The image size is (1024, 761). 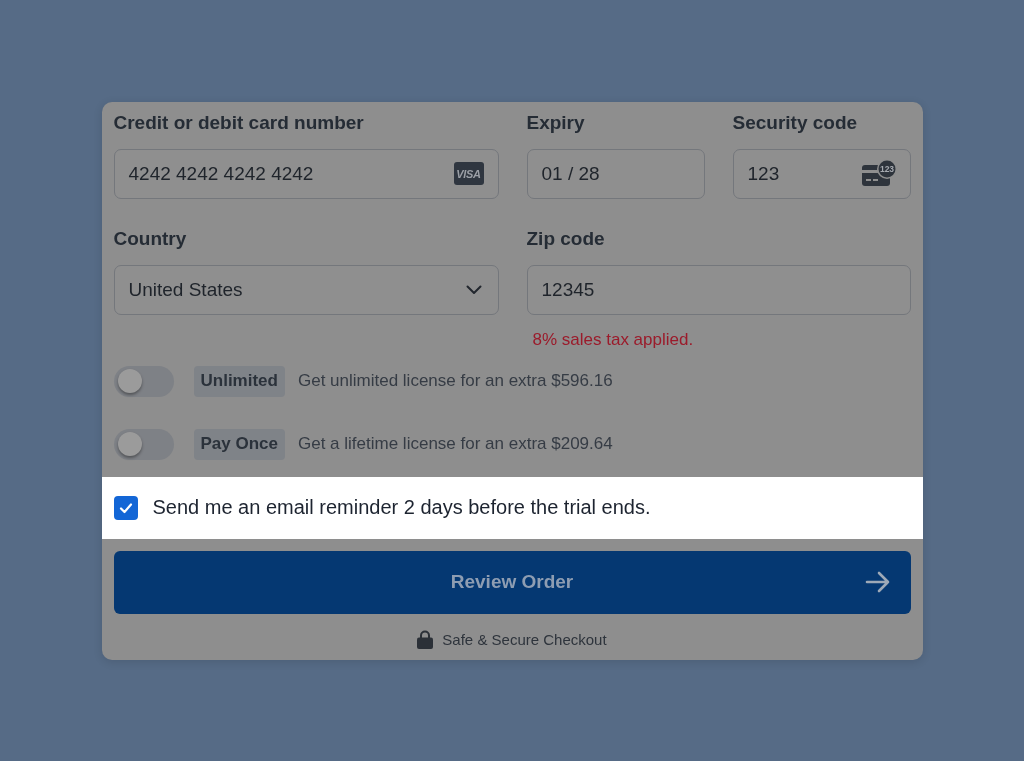 What do you see at coordinates (455, 444) in the screenshot?
I see `addon-description: Get a lifetime license for an extra $209.64` at bounding box center [455, 444].